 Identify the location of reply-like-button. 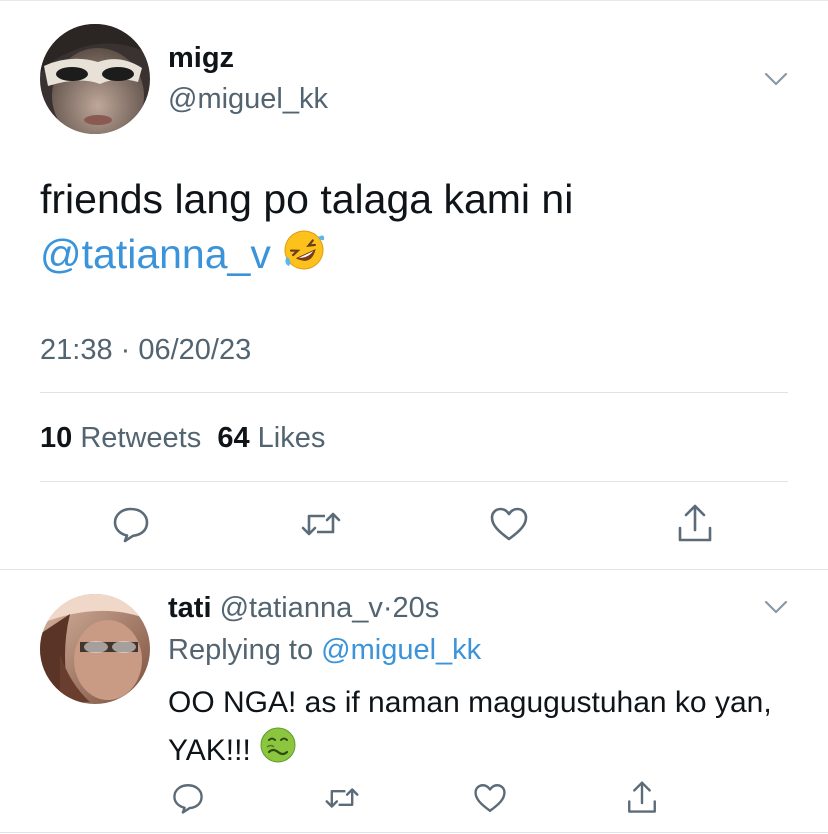
(490, 798).